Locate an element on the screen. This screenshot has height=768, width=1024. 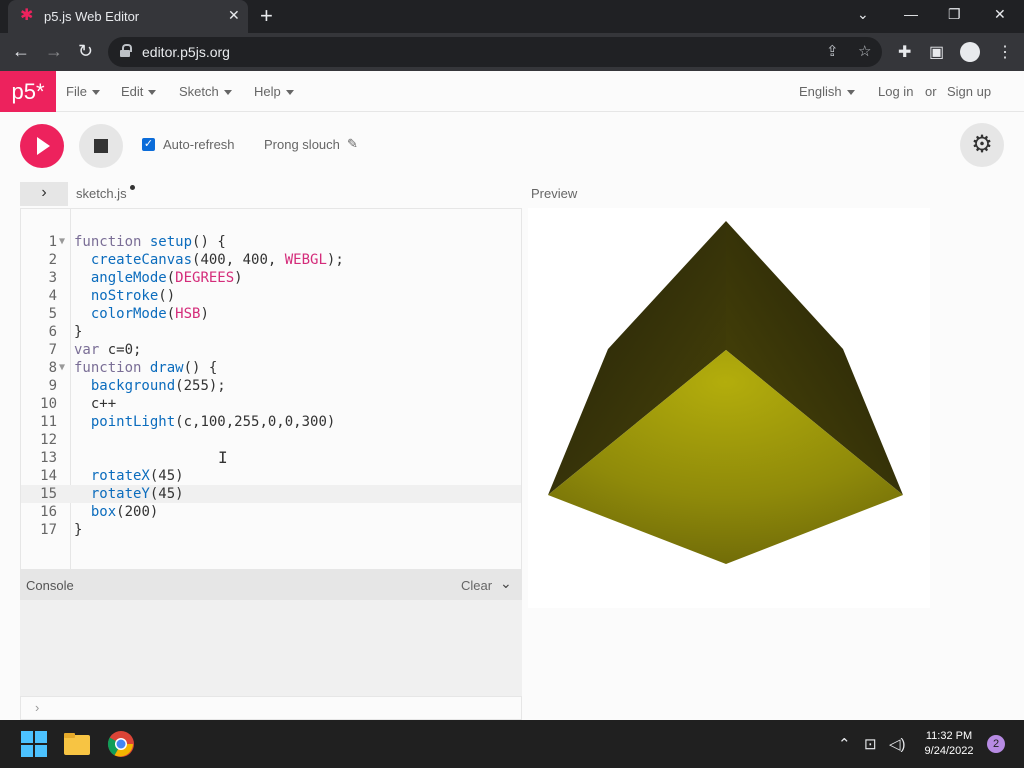
code-text: background(255); is located at coordinates (150, 386).